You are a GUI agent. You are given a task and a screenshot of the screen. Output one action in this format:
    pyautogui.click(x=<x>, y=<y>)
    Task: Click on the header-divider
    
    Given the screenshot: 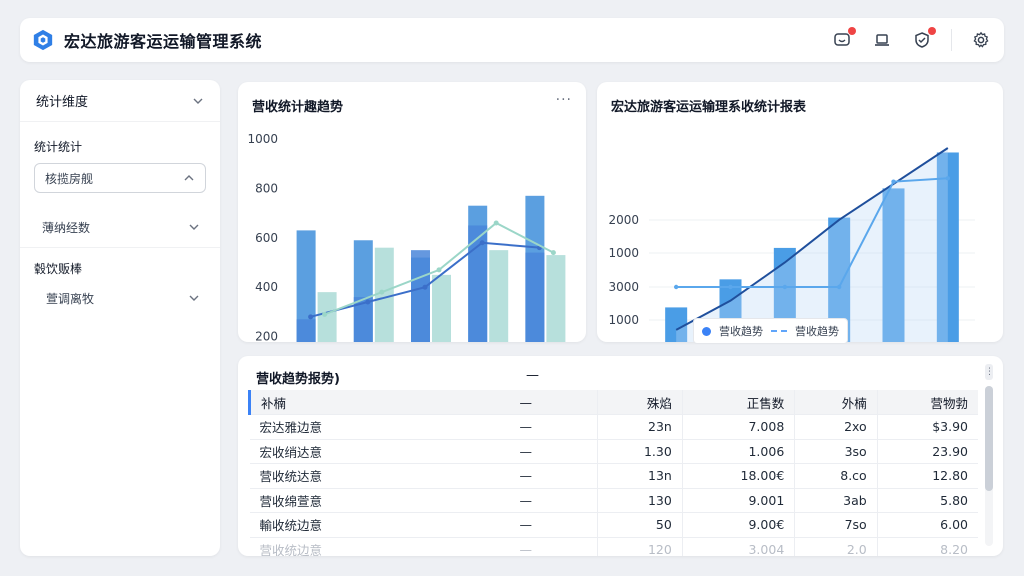 What is the action you would take?
    pyautogui.click(x=951, y=40)
    